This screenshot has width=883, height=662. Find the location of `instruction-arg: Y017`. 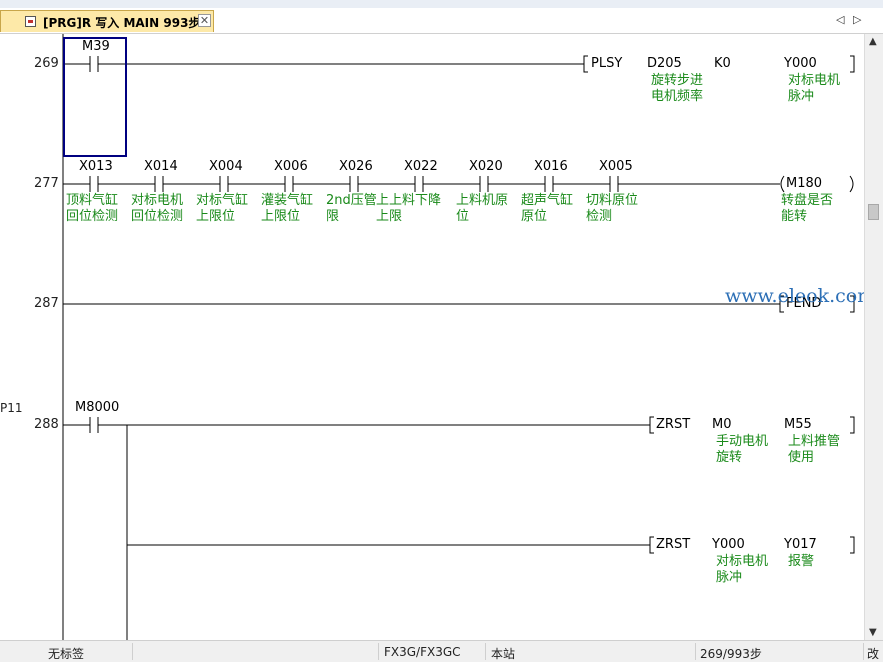

instruction-arg: Y017 is located at coordinates (800, 544).